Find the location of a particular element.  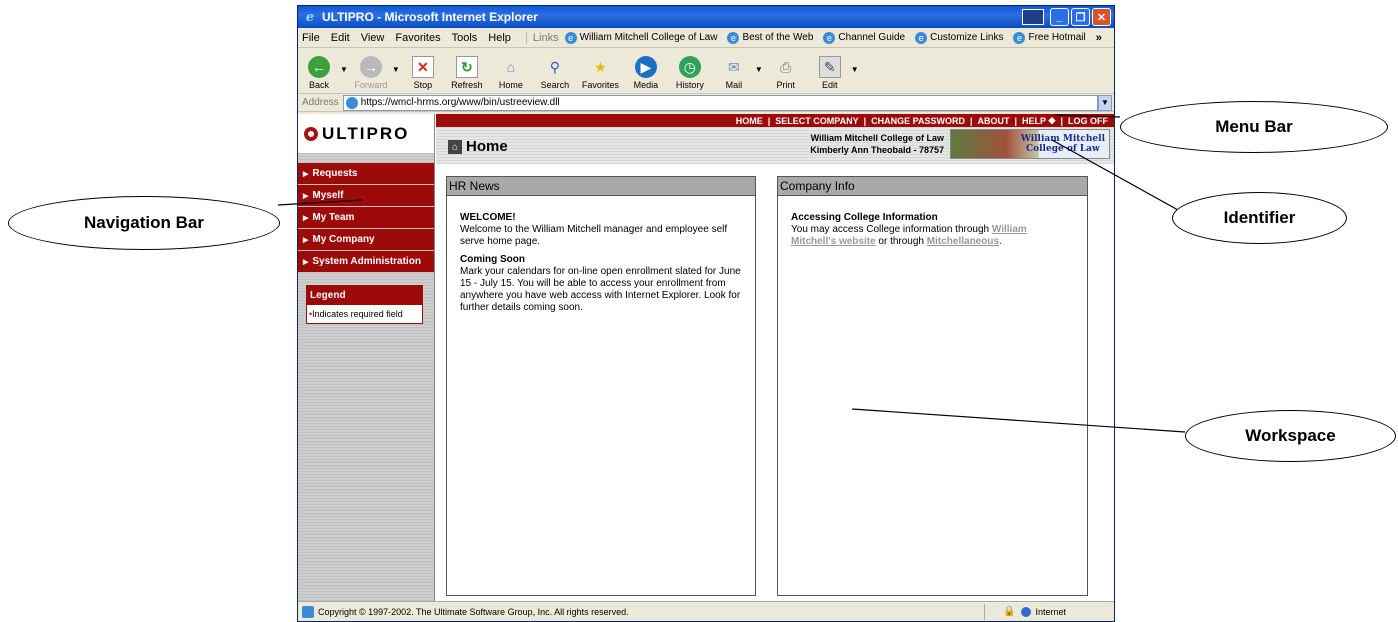

link-william-mitchell: e William Mitchell College of Law is located at coordinates (641, 37).